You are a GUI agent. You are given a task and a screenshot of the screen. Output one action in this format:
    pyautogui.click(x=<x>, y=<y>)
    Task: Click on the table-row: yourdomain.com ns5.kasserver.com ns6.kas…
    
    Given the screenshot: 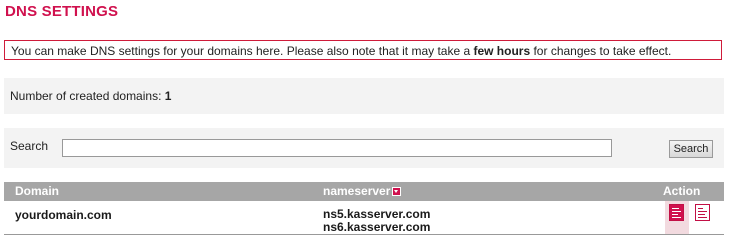 What is the action you would take?
    pyautogui.click(x=364, y=218)
    